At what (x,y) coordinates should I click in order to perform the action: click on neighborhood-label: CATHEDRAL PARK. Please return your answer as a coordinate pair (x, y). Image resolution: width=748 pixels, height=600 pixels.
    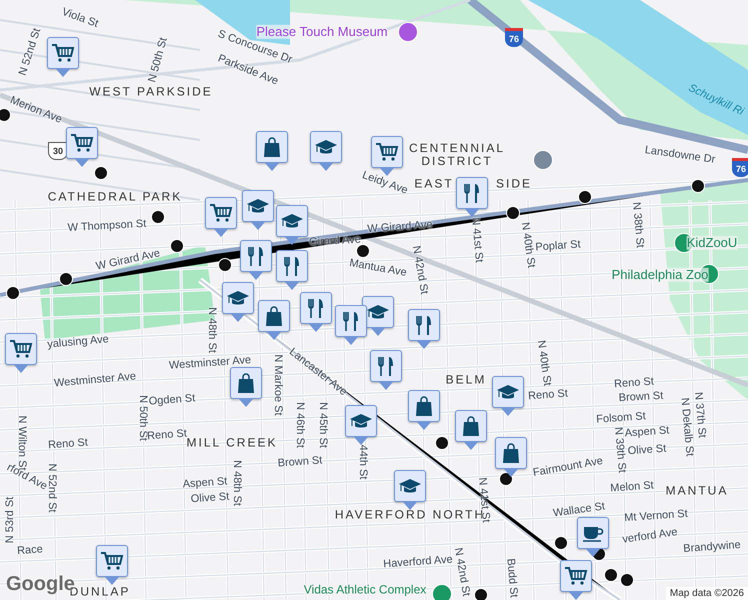
    Looking at the image, I should click on (115, 197).